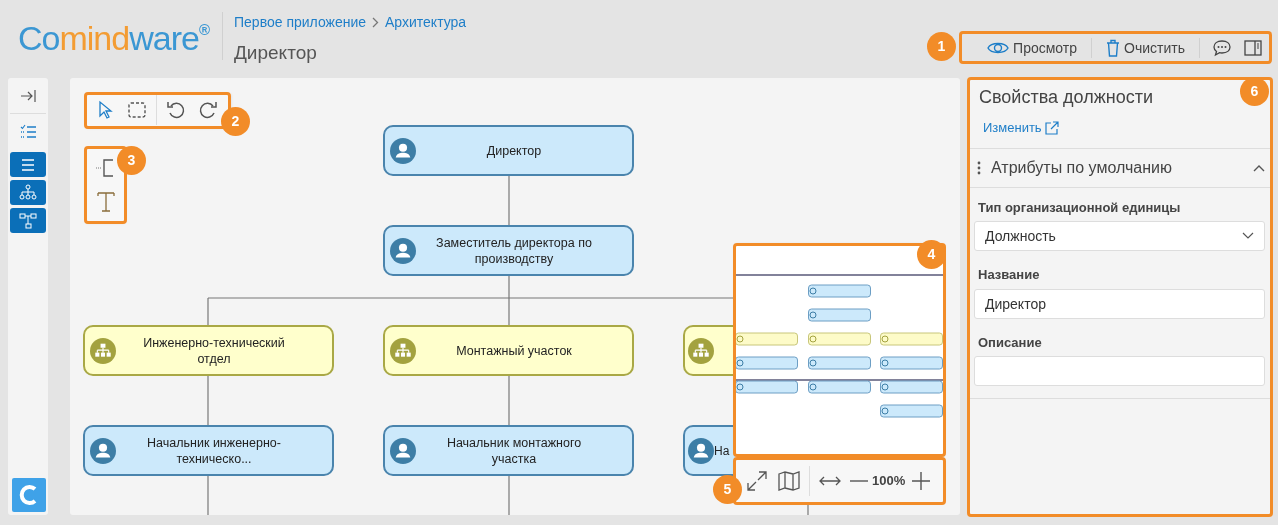  I want to click on person-node: Директор, so click(508, 150).